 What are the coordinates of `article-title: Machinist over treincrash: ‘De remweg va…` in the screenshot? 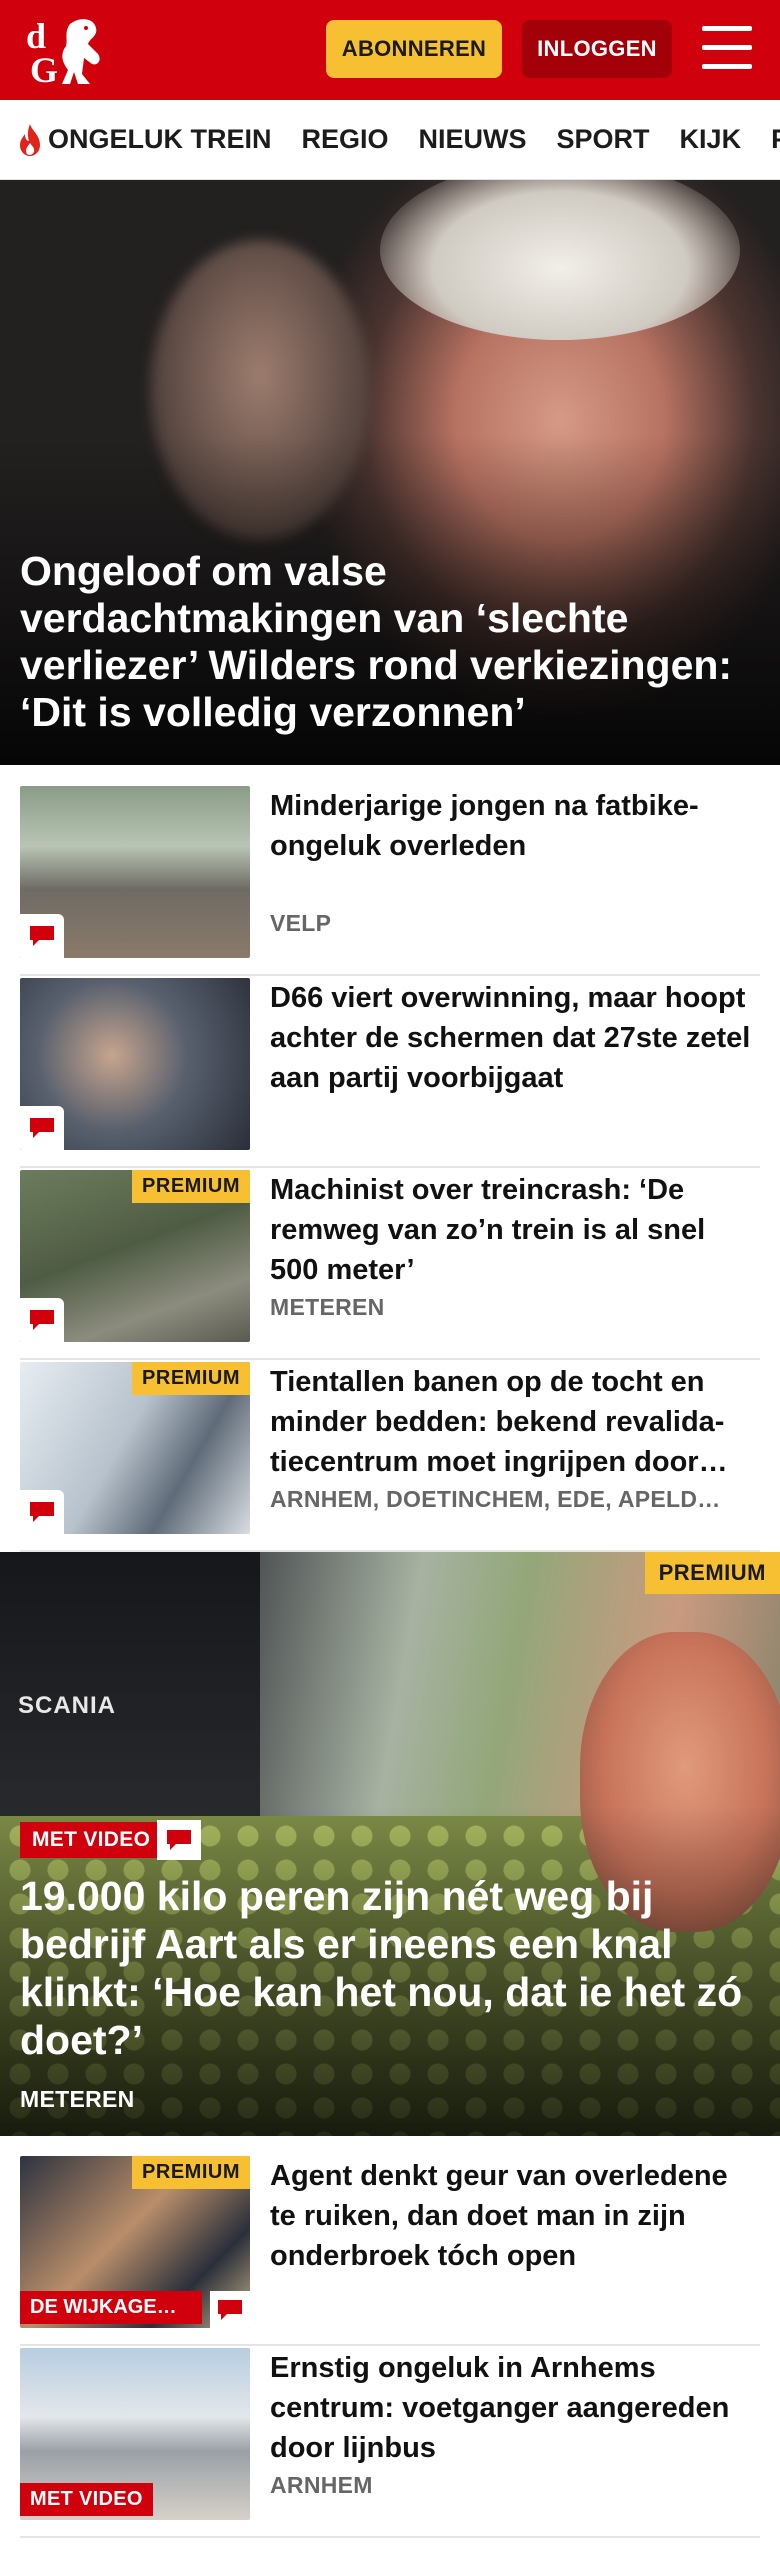 It's located at (488, 1230).